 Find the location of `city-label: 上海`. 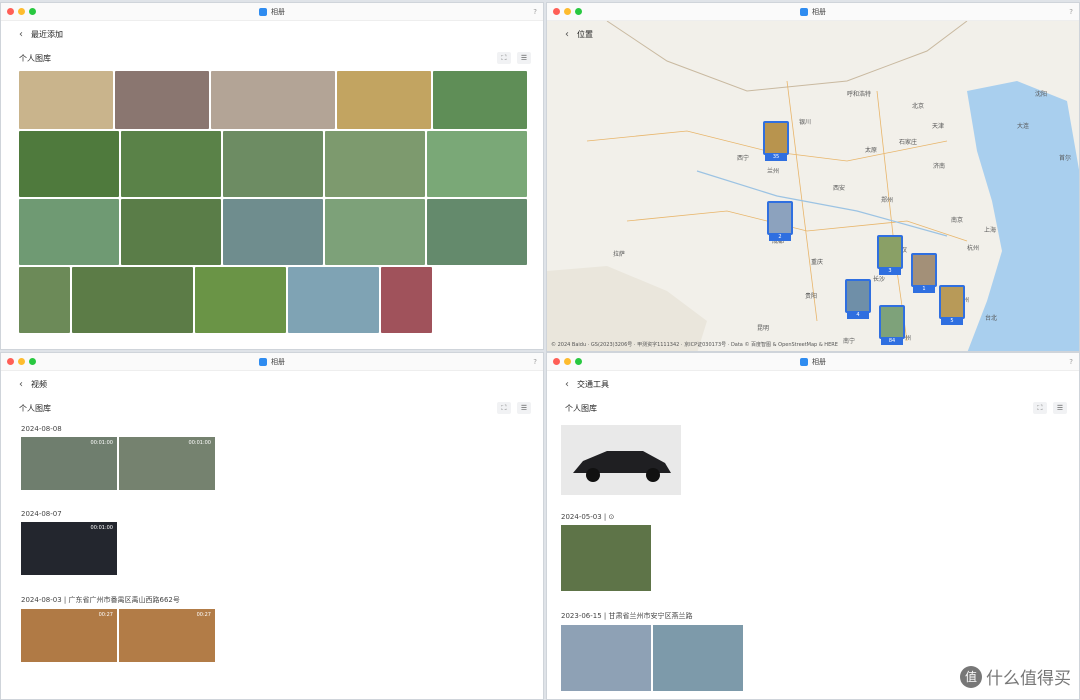

city-label: 上海 is located at coordinates (990, 230).